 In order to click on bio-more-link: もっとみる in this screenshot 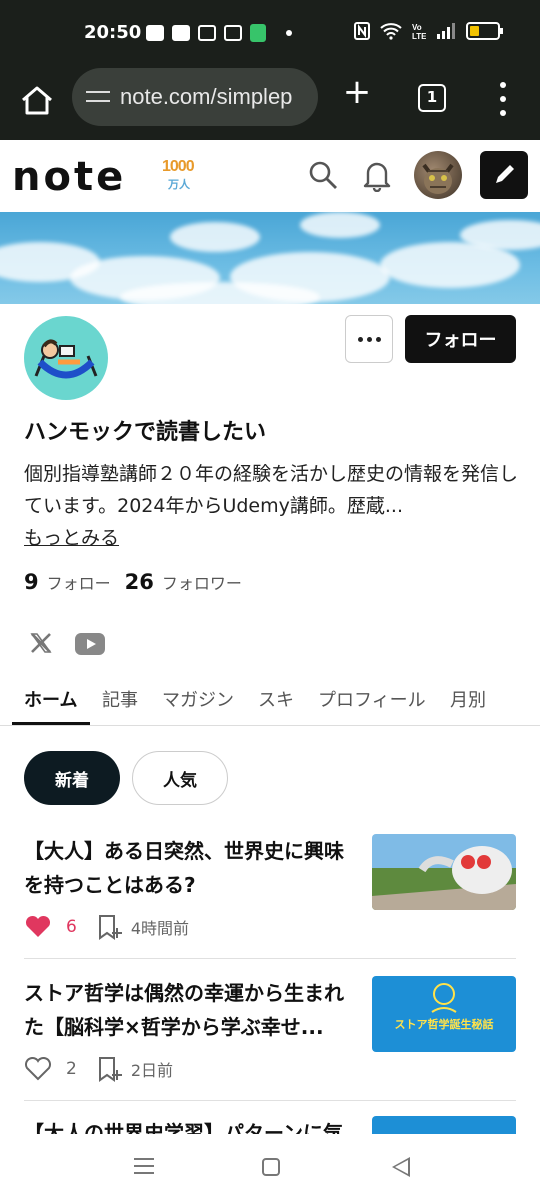, I will do `click(71, 538)`.